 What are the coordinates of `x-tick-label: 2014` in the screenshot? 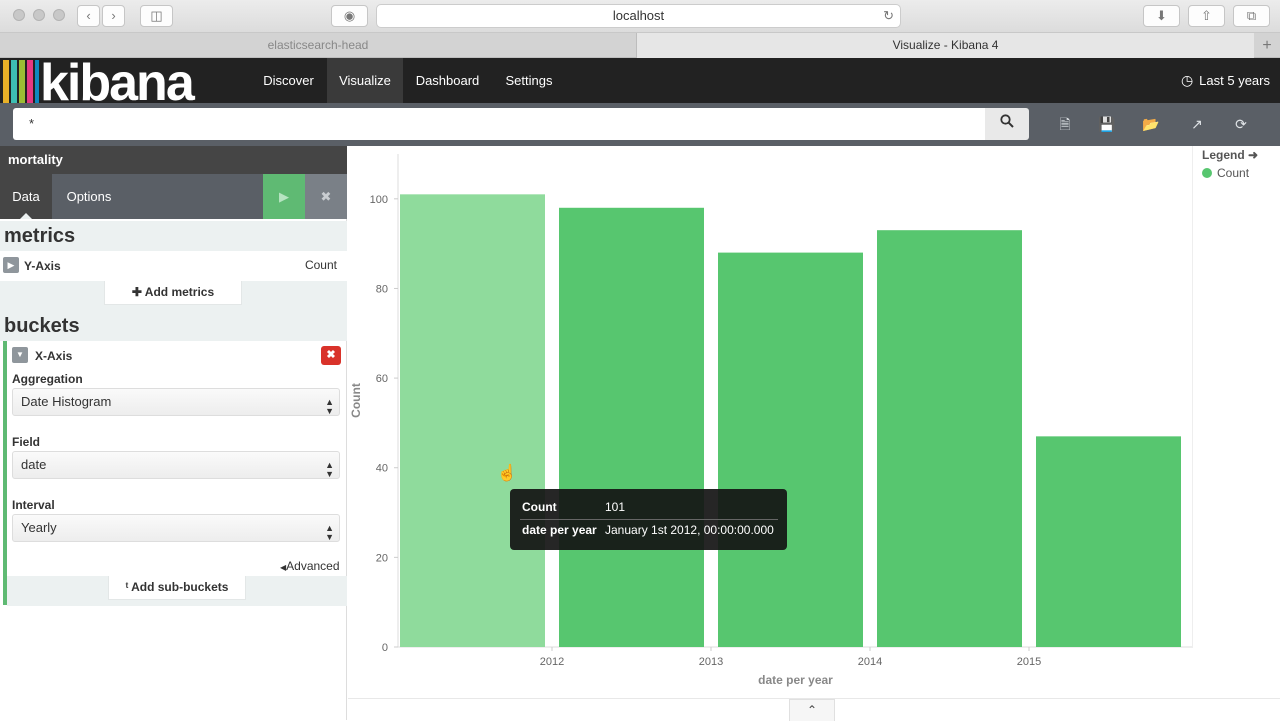 It's located at (870, 662).